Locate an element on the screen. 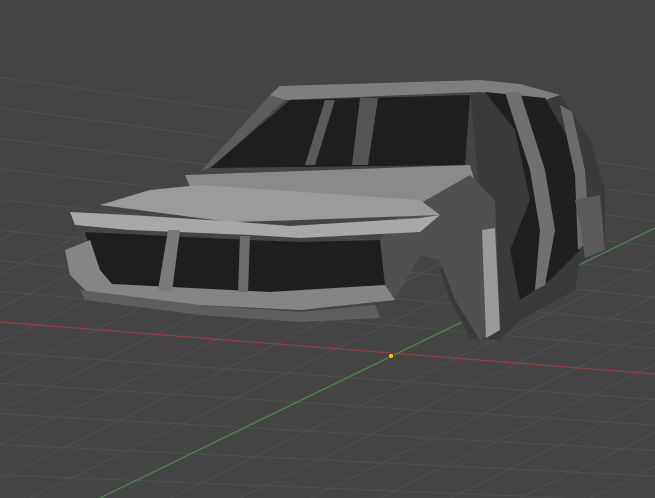 The height and width of the screenshot is (498, 655). world-origin-marker is located at coordinates (391, 356).